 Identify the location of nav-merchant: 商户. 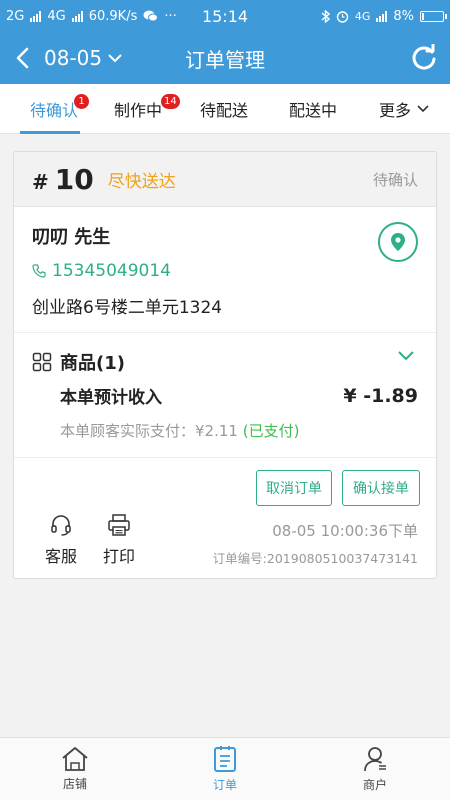
(375, 769).